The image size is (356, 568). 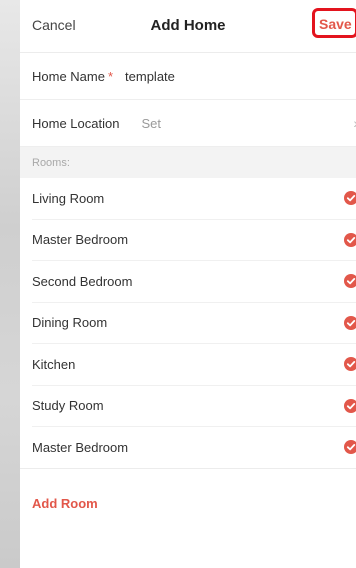 I want to click on home-location-row: Home Location Set ›, so click(x=188, y=123).